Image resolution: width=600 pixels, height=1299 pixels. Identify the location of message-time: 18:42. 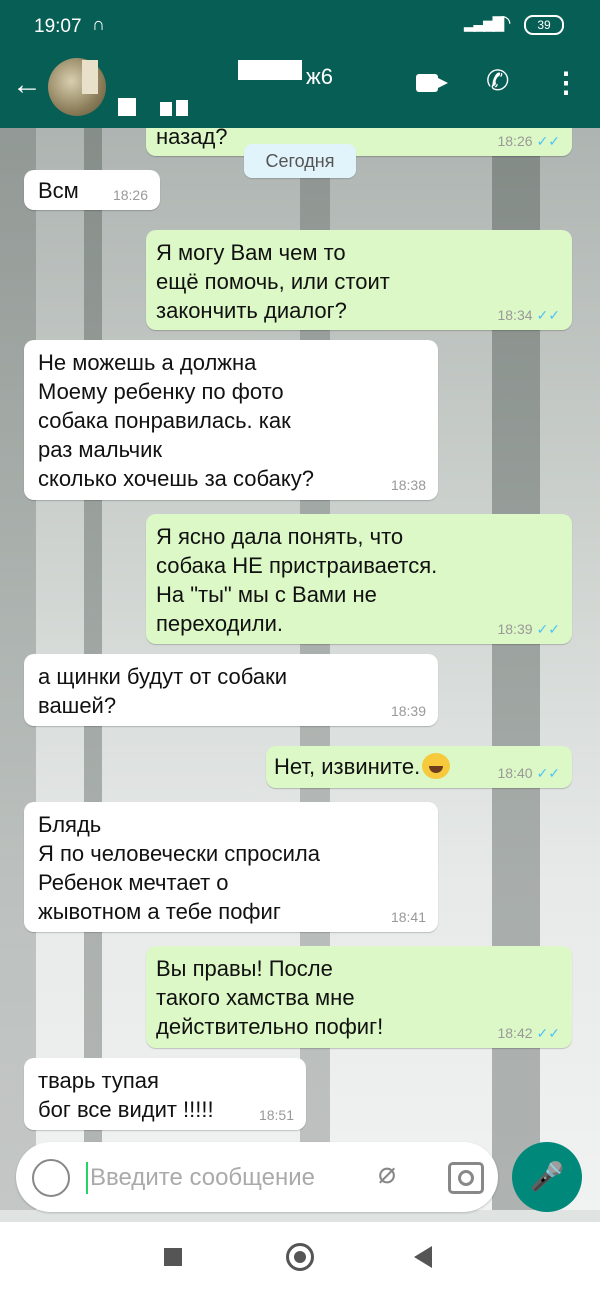
(515, 1033).